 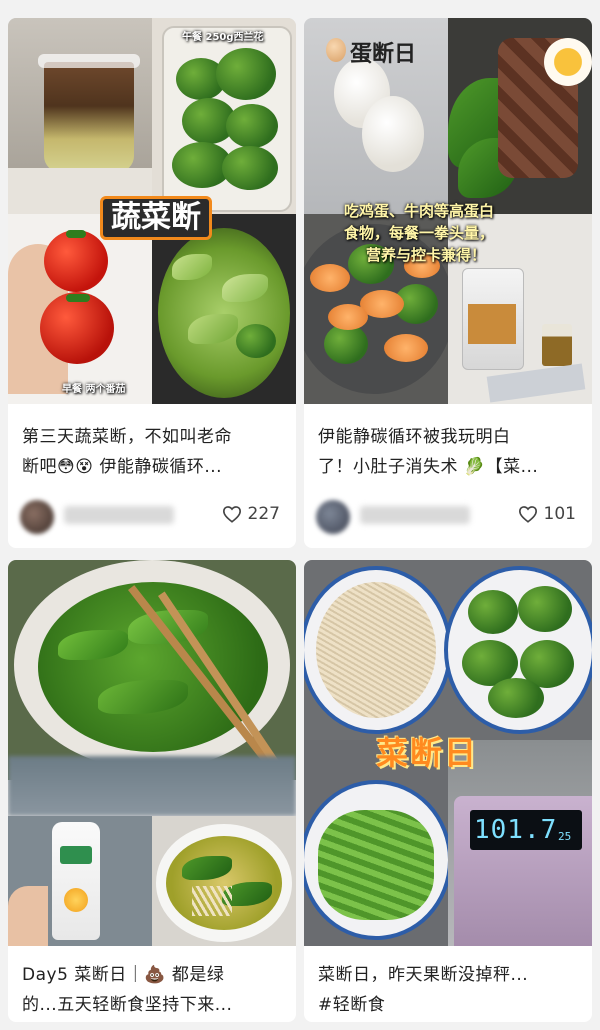 What do you see at coordinates (80, 881) in the screenshot?
I see `cover-panel-yogurt` at bounding box center [80, 881].